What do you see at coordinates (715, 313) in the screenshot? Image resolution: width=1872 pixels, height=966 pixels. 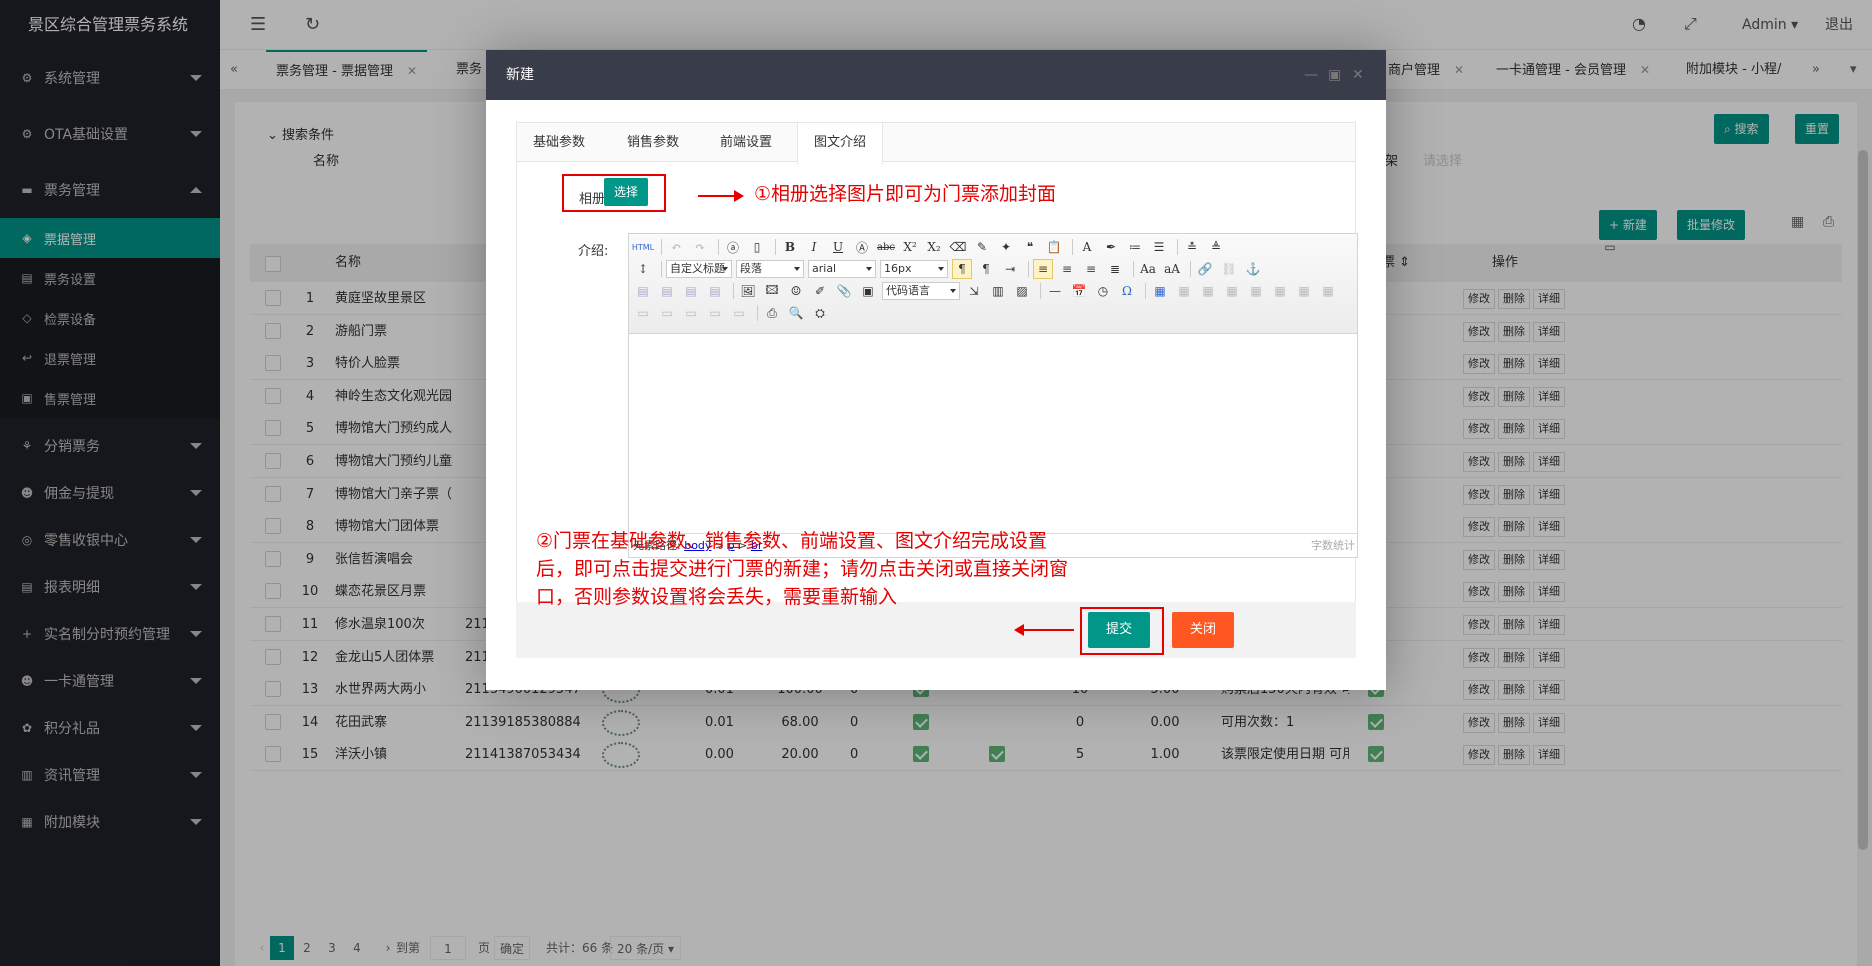 I see `split-rows-icon: ▭` at bounding box center [715, 313].